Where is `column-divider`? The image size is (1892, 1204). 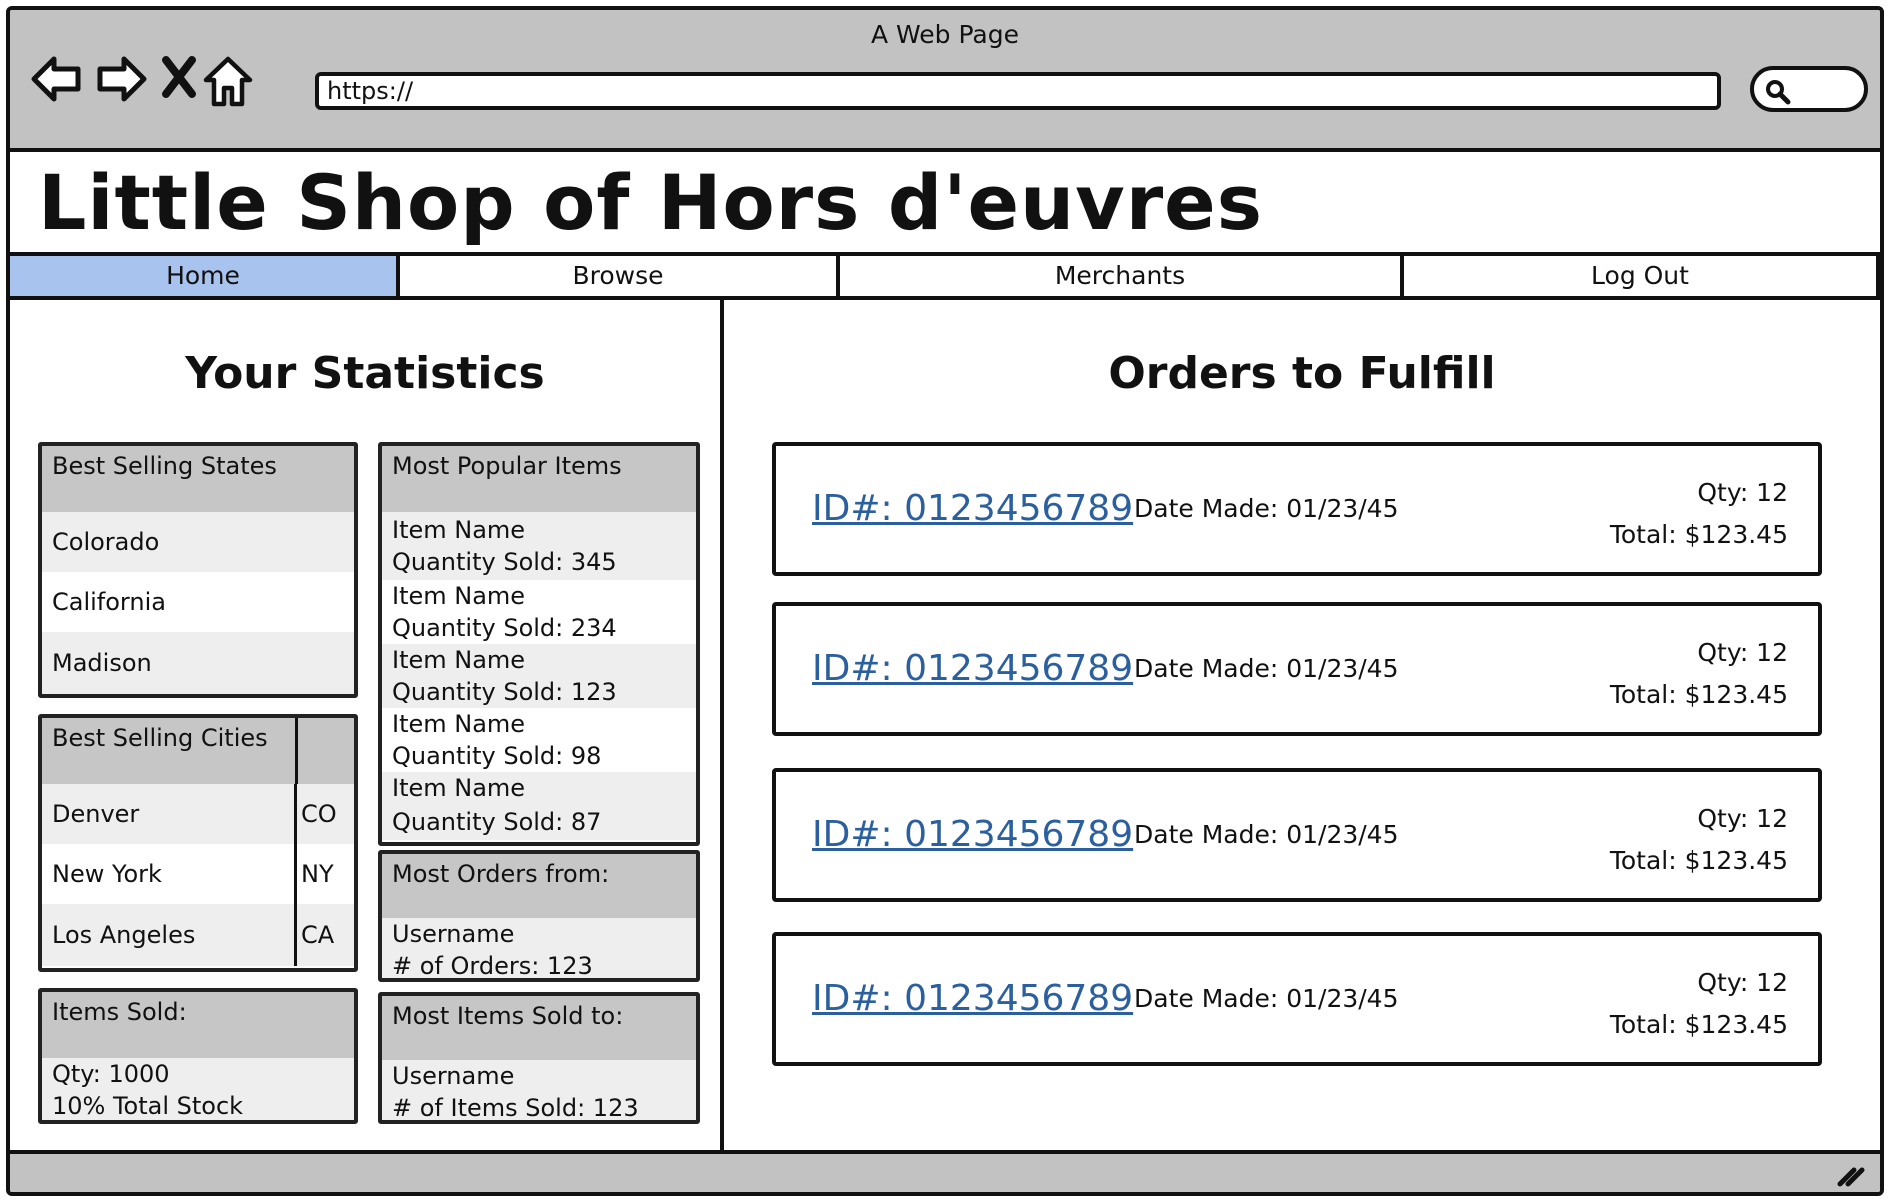 column-divider is located at coordinates (296, 751).